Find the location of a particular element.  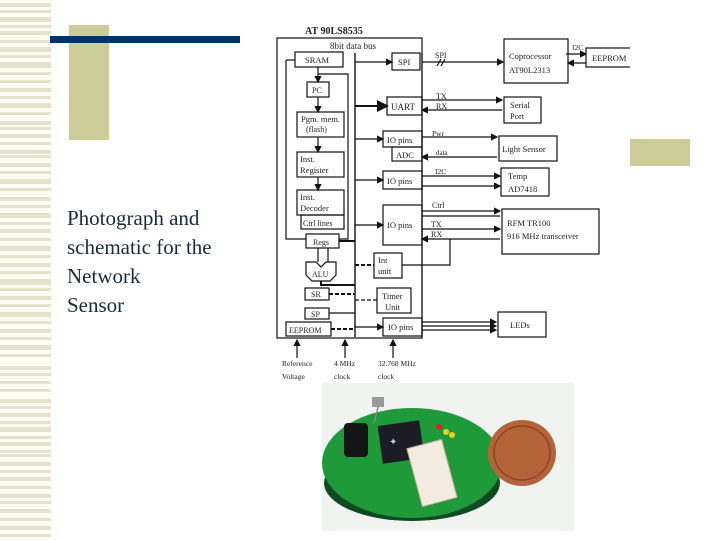

light-sensor-label: Light Sensor is located at coordinates (524, 149).